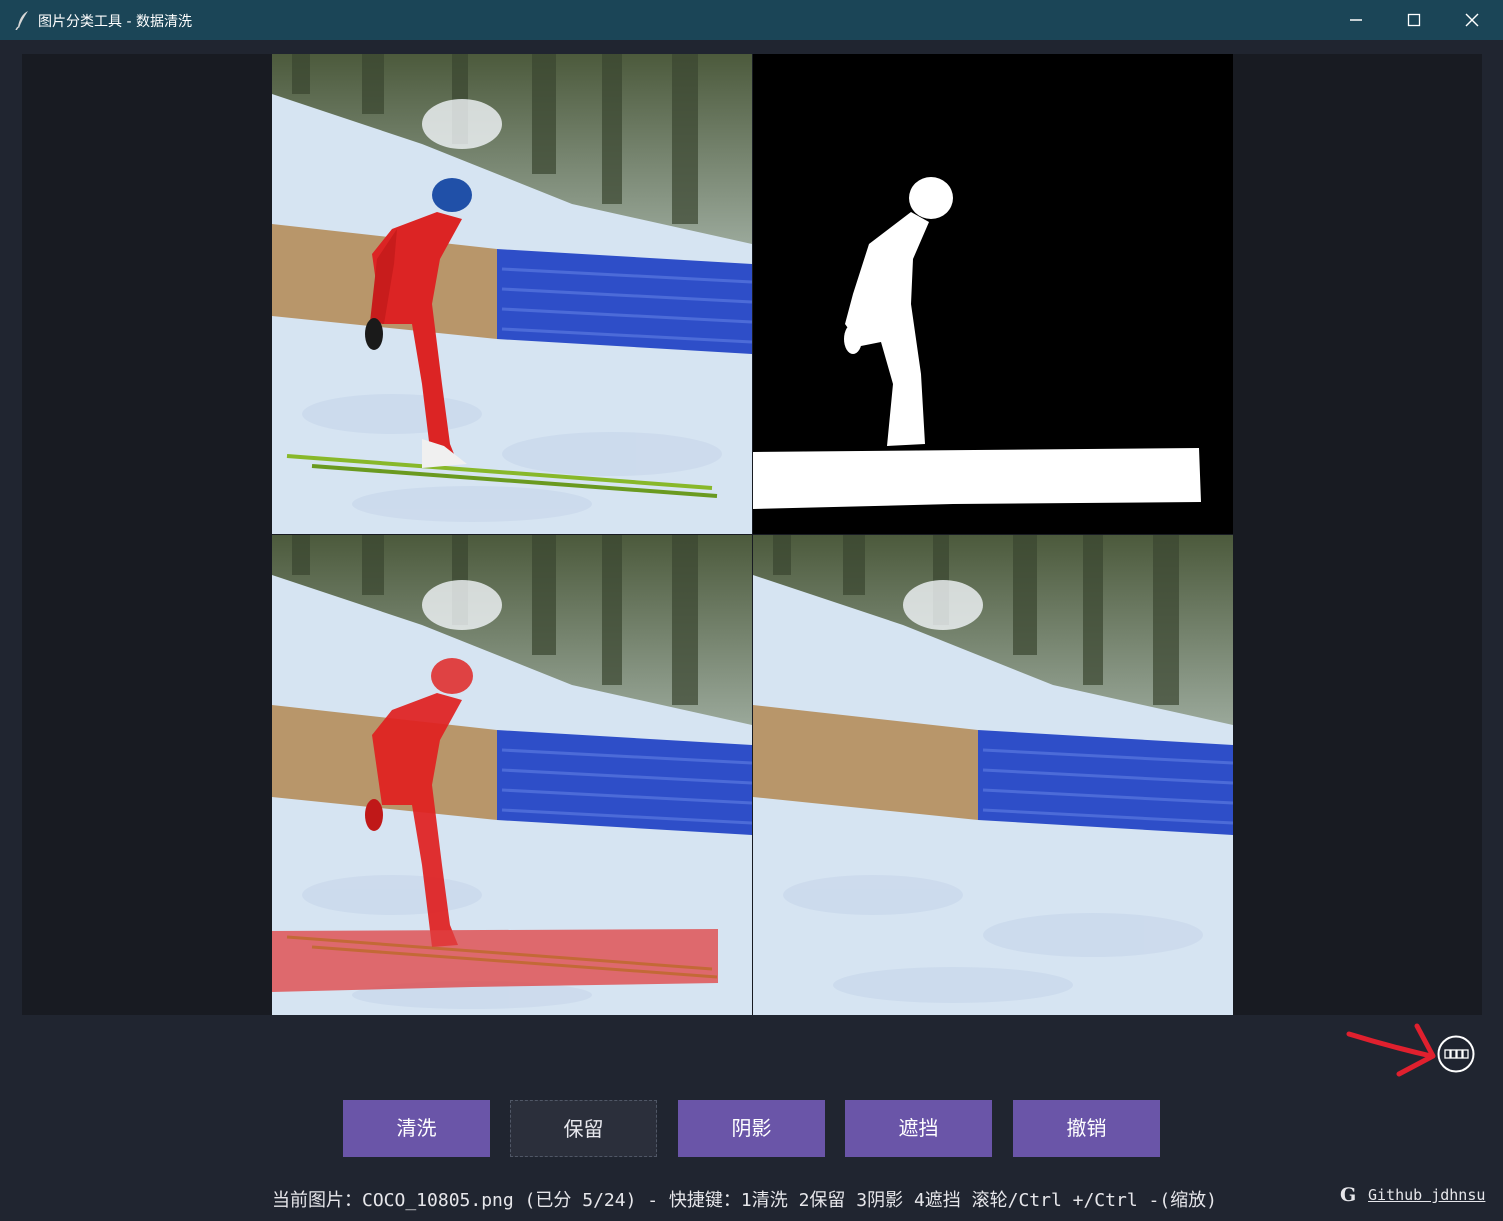  I want to click on minimize-button, so click(1356, 20).